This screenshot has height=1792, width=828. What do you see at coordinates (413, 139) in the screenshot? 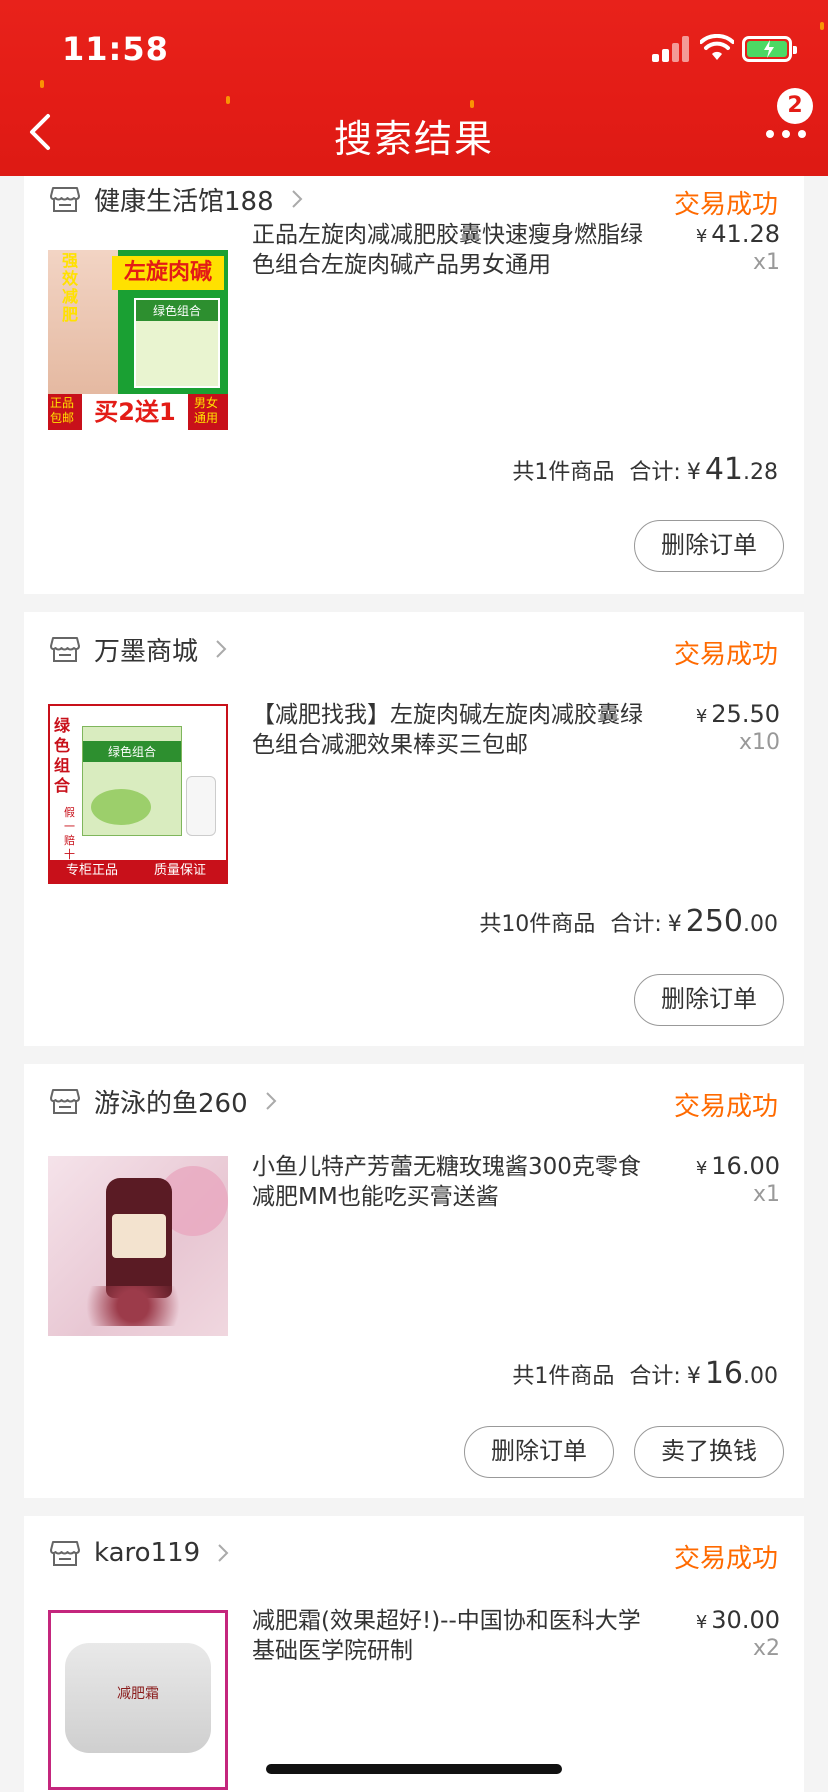
I see `page-title: 搜索结果` at bounding box center [413, 139].